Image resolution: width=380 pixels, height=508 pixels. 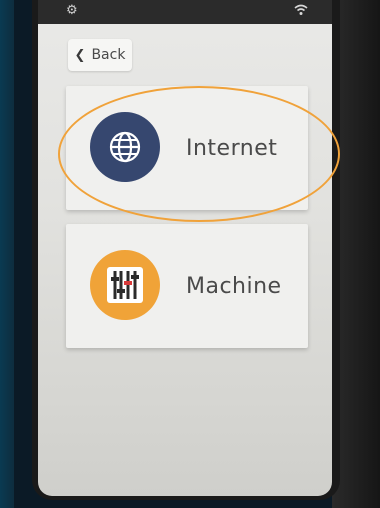 I want to click on sliders-icon, so click(x=125, y=285).